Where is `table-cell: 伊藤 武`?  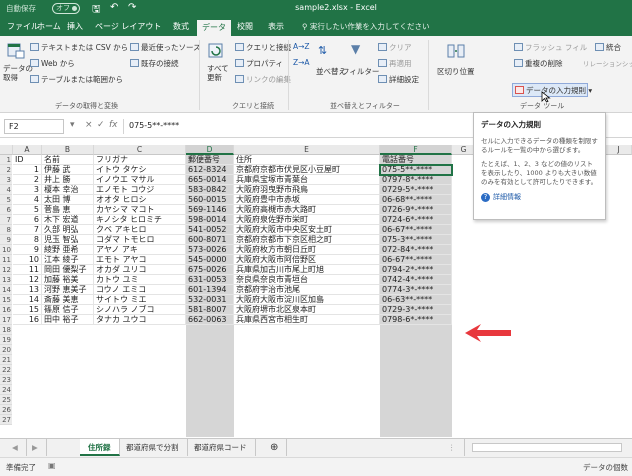 table-cell: 伊藤 武 is located at coordinates (68, 170).